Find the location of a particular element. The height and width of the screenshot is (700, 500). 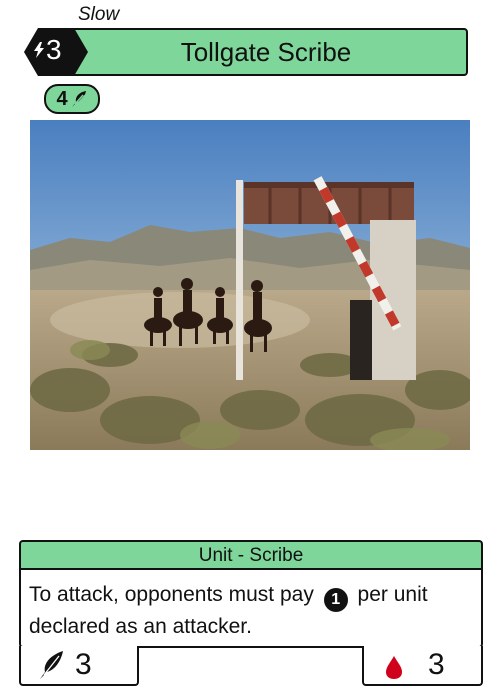

health-box: 3 is located at coordinates (422, 666).